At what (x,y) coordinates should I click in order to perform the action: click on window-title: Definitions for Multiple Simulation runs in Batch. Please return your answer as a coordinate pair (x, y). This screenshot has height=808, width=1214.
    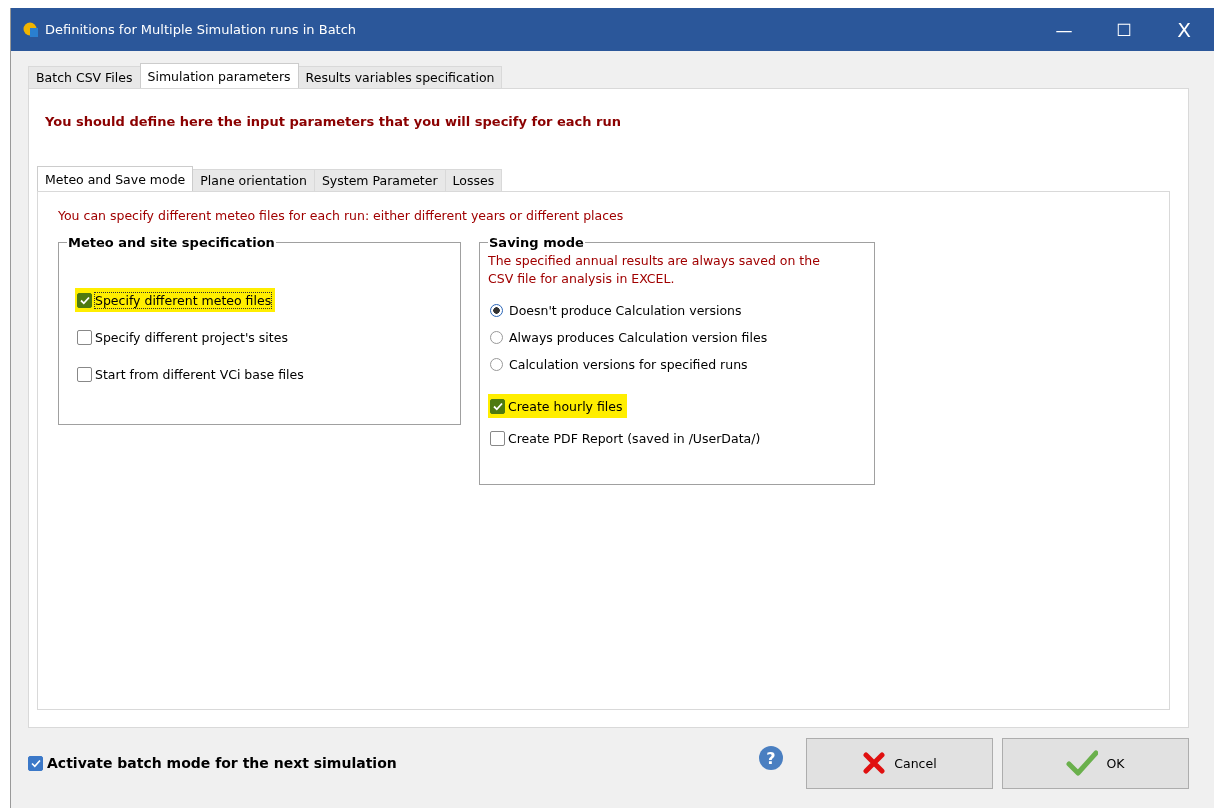
    Looking at the image, I should click on (201, 29).